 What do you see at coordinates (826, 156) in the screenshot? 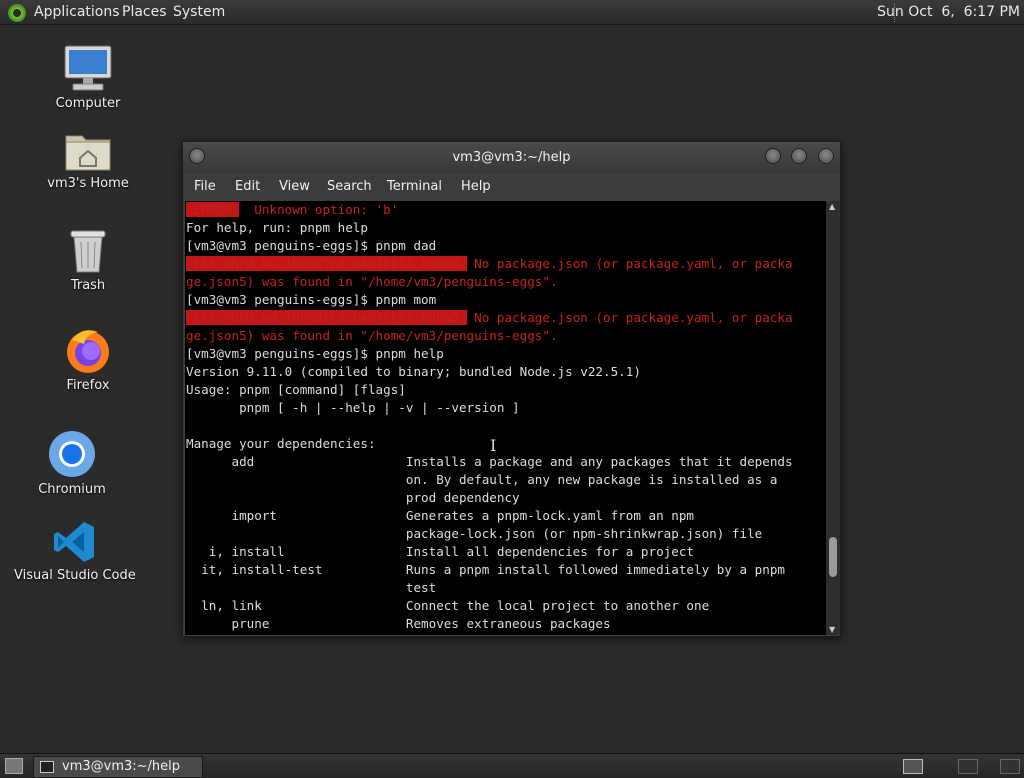
I see `close-button` at bounding box center [826, 156].